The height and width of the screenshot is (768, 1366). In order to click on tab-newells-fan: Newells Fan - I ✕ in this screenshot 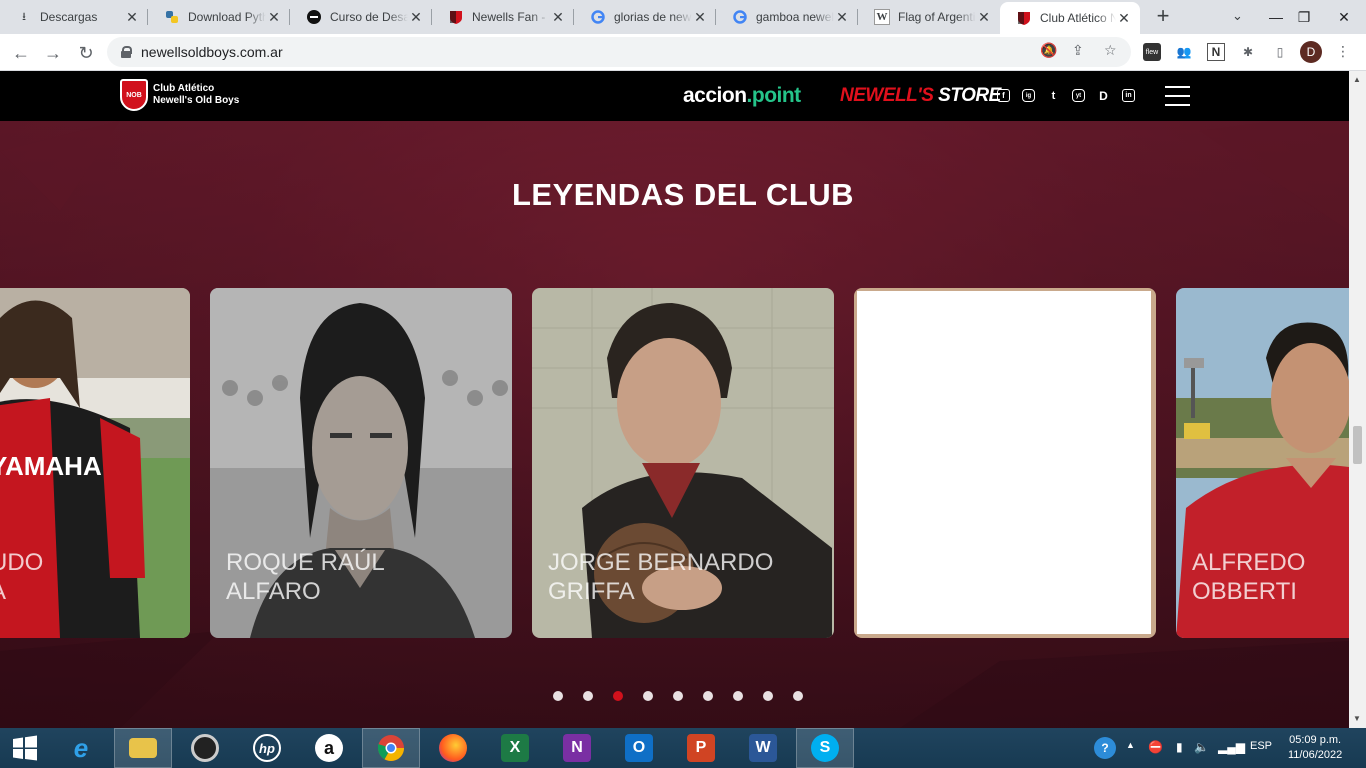, I will do `click(503, 17)`.